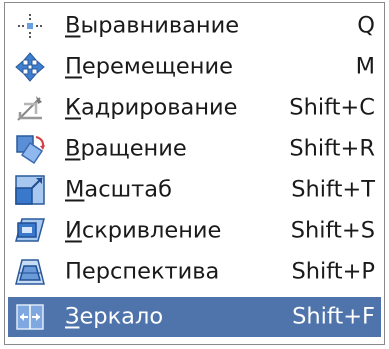 Image resolution: width=389 pixels, height=349 pixels. What do you see at coordinates (194, 149) in the screenshot?
I see `menu-item-rotate: Вращение Shift+R` at bounding box center [194, 149].